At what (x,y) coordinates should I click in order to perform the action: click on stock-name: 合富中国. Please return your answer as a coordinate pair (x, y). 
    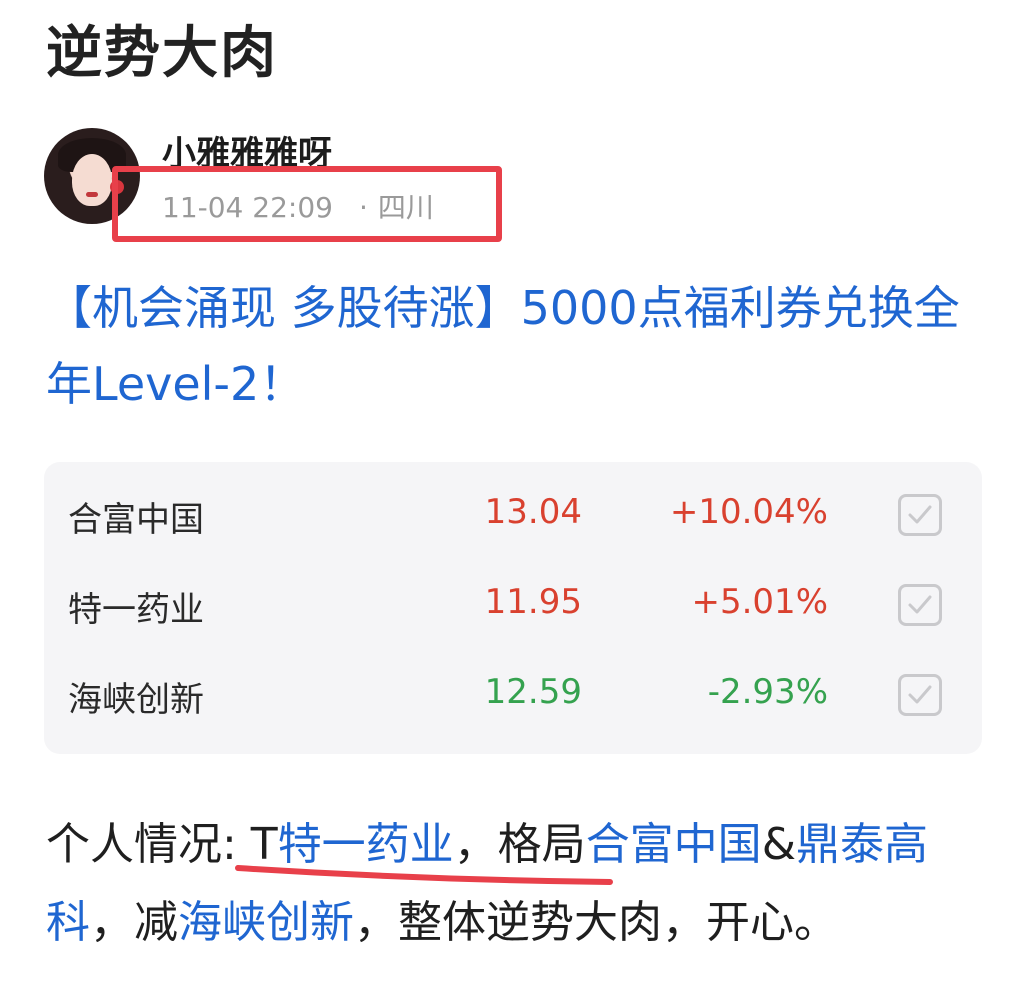
    Looking at the image, I should click on (136, 520).